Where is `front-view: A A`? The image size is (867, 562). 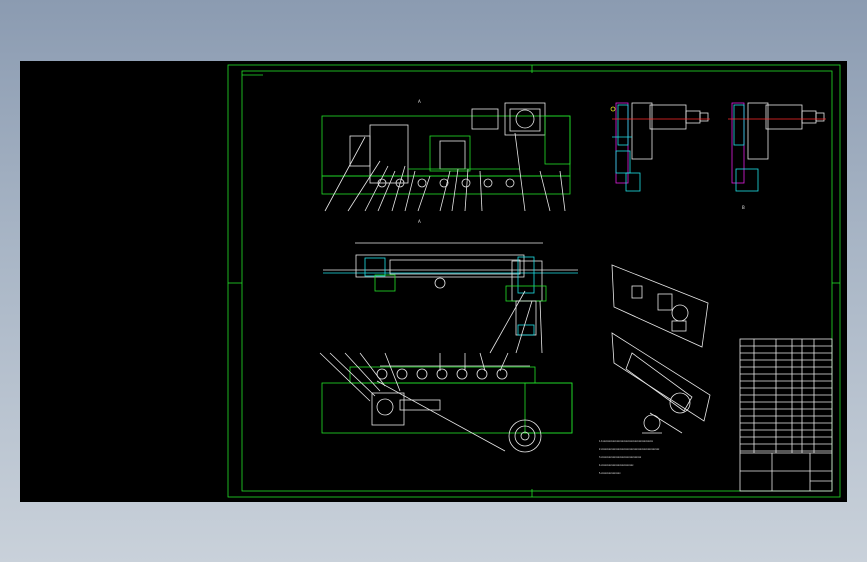 front-view: A A is located at coordinates (446, 161).